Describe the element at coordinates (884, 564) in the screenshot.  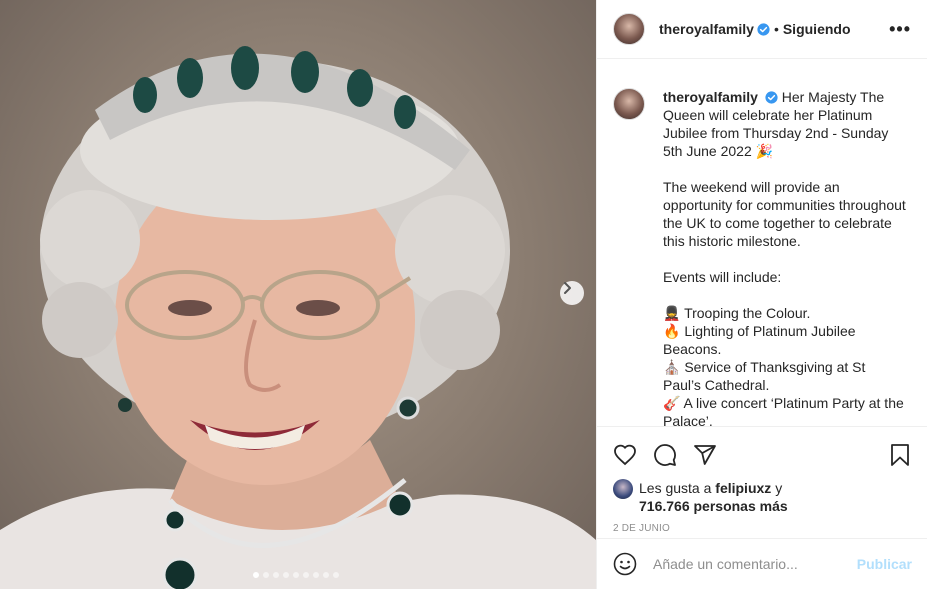
I see `publish-button: Publicar` at that location.